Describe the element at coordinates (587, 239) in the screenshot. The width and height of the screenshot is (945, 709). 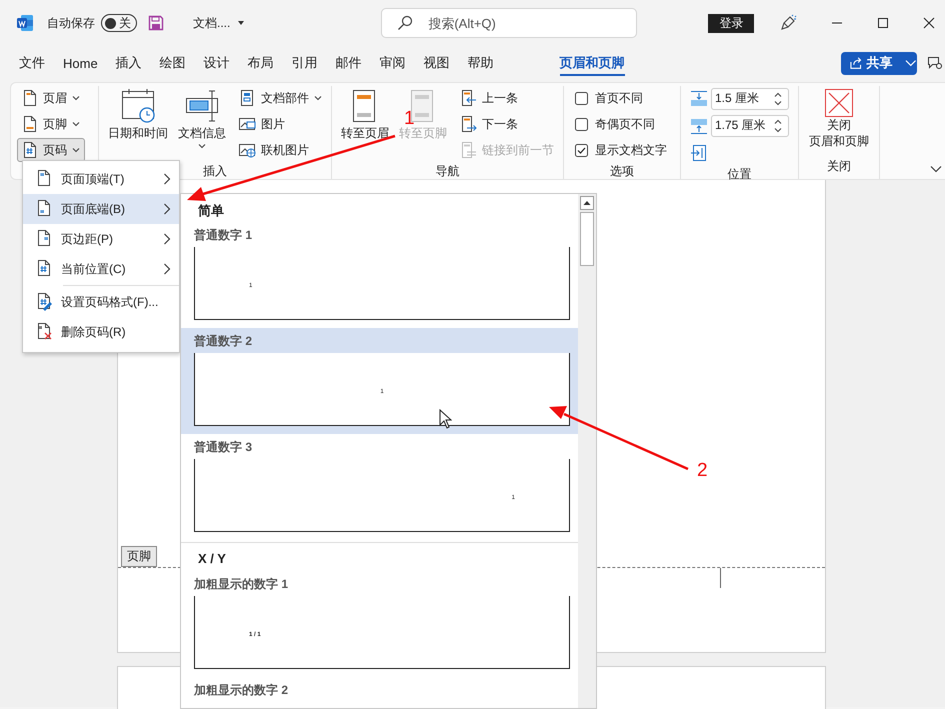
I see `scroll-thumb` at that location.